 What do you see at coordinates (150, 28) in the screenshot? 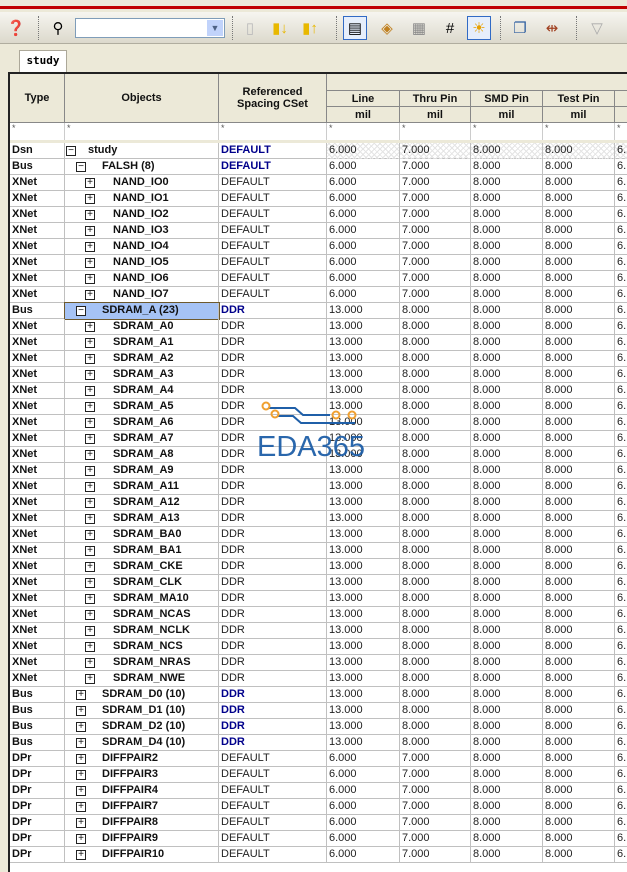
I see `object-combo: ▼` at bounding box center [150, 28].